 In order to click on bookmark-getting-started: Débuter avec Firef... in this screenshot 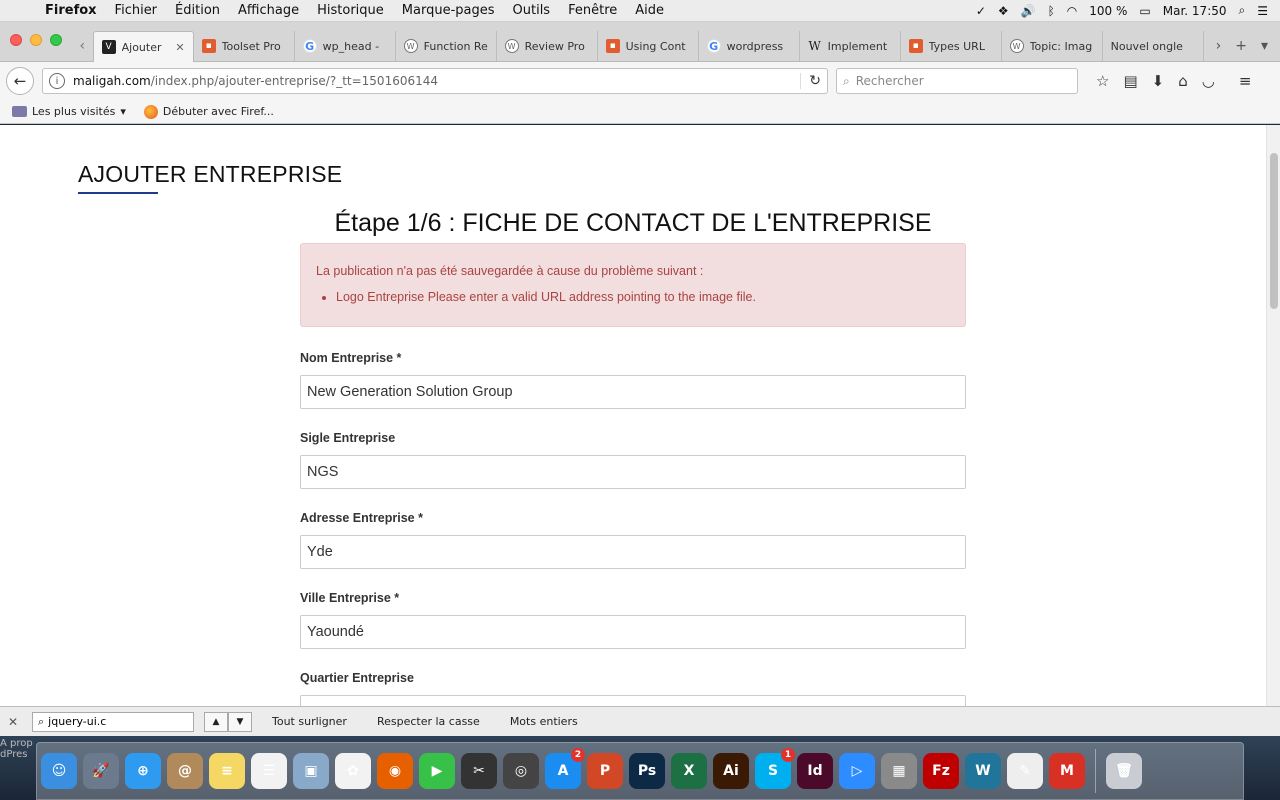, I will do `click(208, 111)`.